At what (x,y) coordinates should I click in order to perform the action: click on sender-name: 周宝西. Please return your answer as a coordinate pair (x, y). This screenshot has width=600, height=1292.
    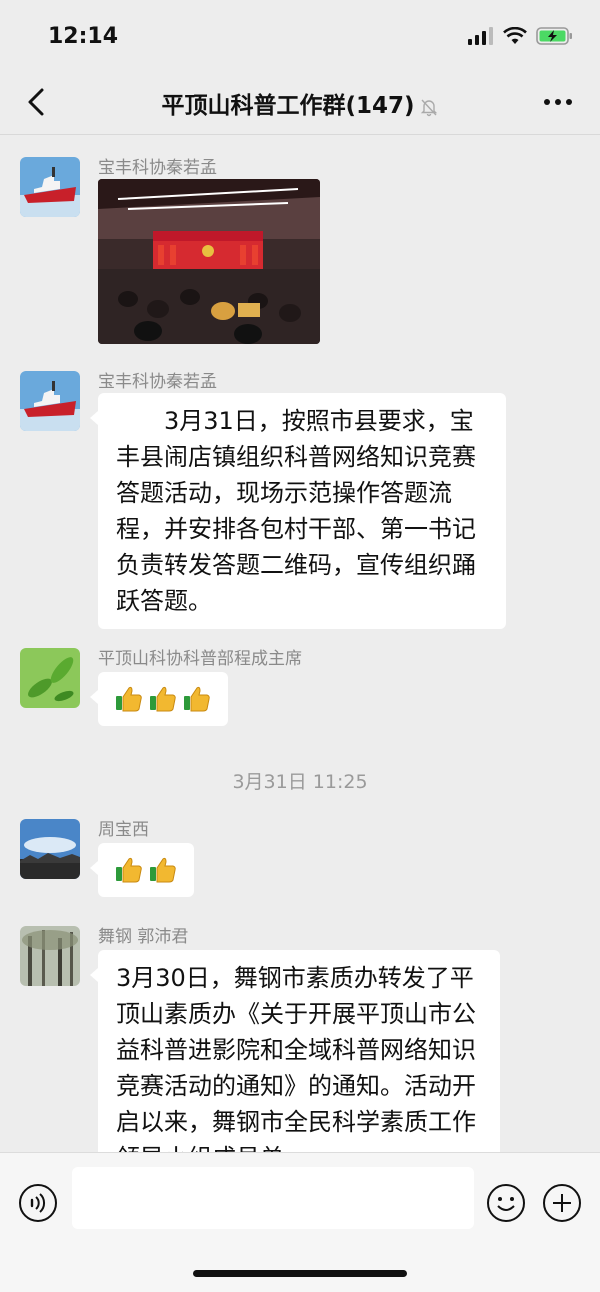
    Looking at the image, I should click on (123, 830).